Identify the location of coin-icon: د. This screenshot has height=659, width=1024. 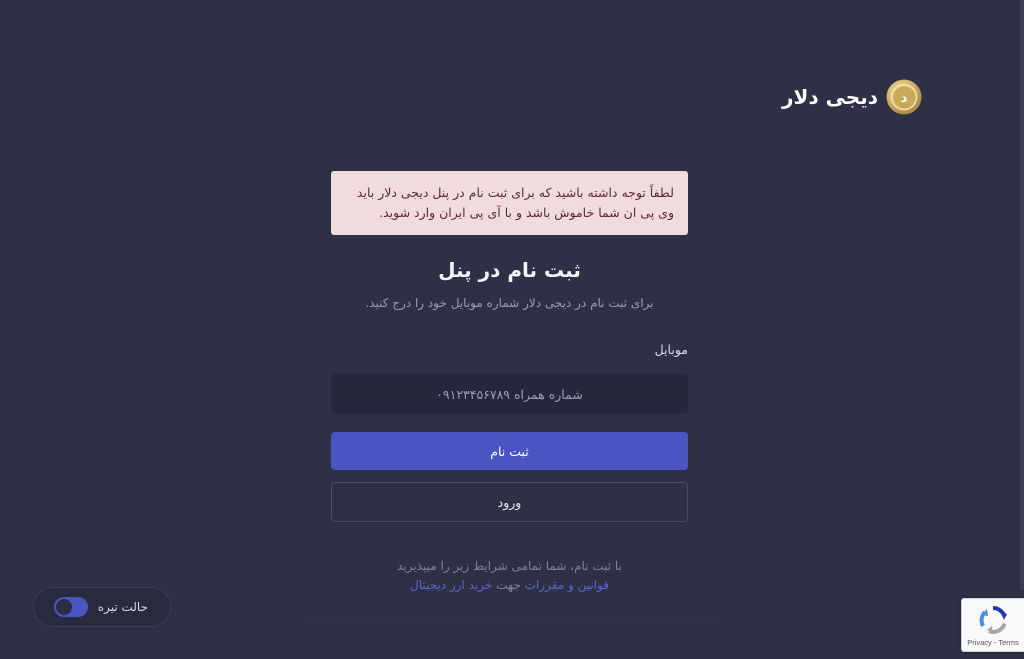
(904, 97).